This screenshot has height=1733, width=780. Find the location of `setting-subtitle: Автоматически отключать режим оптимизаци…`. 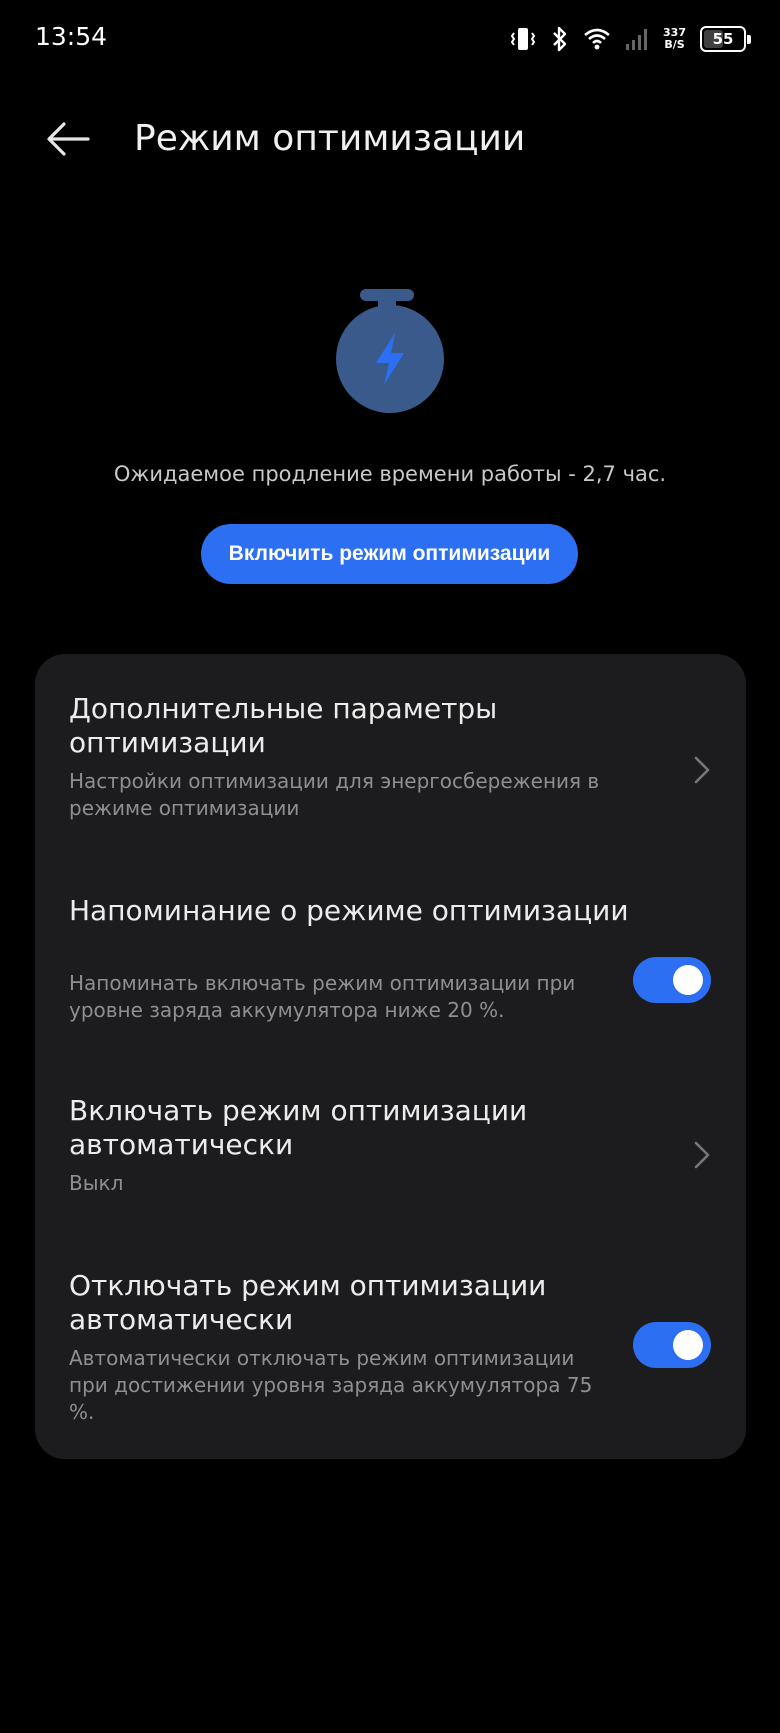

setting-subtitle: Автоматически отключать режим оптимизаци… is located at coordinates (331, 1385).